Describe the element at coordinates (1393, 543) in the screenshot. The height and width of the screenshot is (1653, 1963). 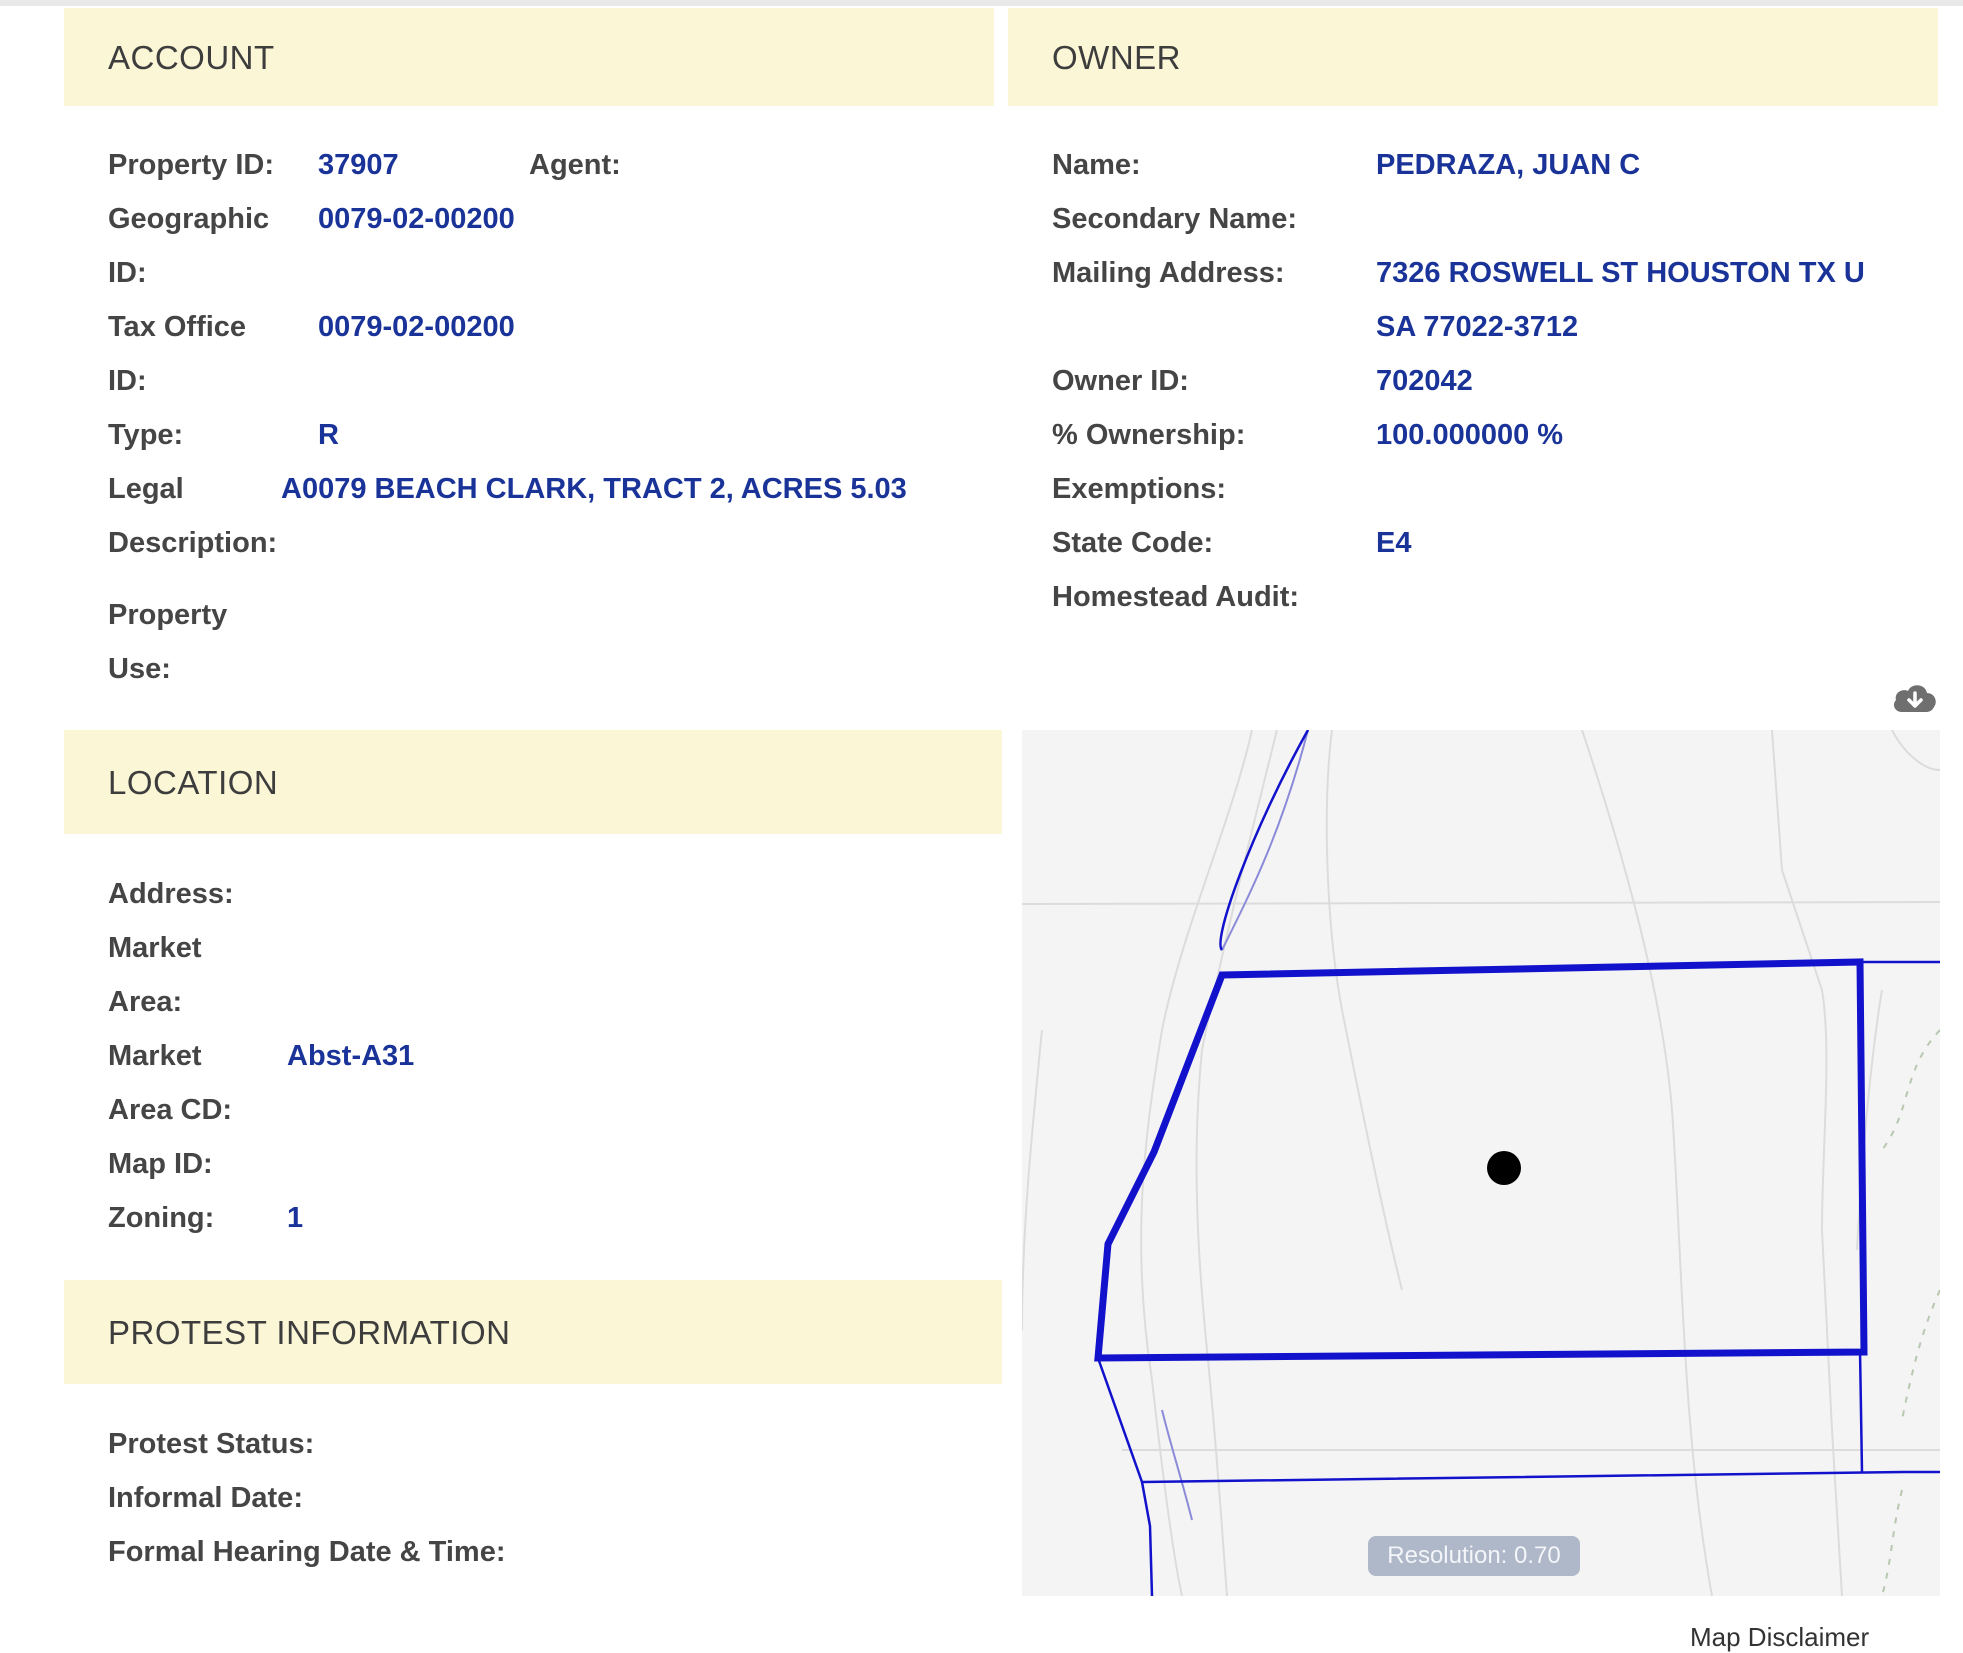
I see `state-code-value: E4` at that location.